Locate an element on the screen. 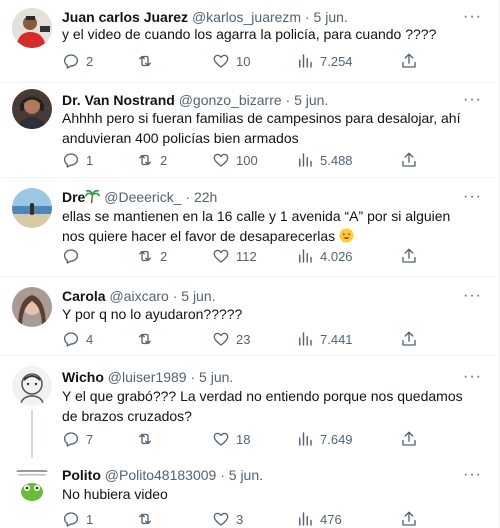  view-count: 476 is located at coordinates (331, 519).